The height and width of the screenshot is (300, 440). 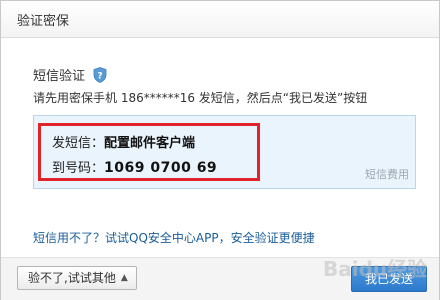 What do you see at coordinates (161, 168) in the screenshot?
I see `target-number-value: 1069 0700 69` at bounding box center [161, 168].